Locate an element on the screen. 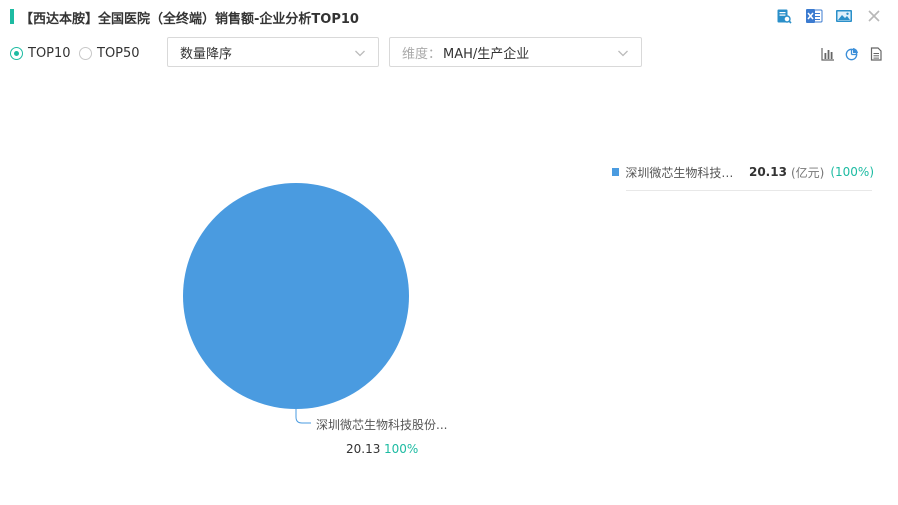 The height and width of the screenshot is (505, 898). legend-item-percent: (100%) is located at coordinates (852, 172).